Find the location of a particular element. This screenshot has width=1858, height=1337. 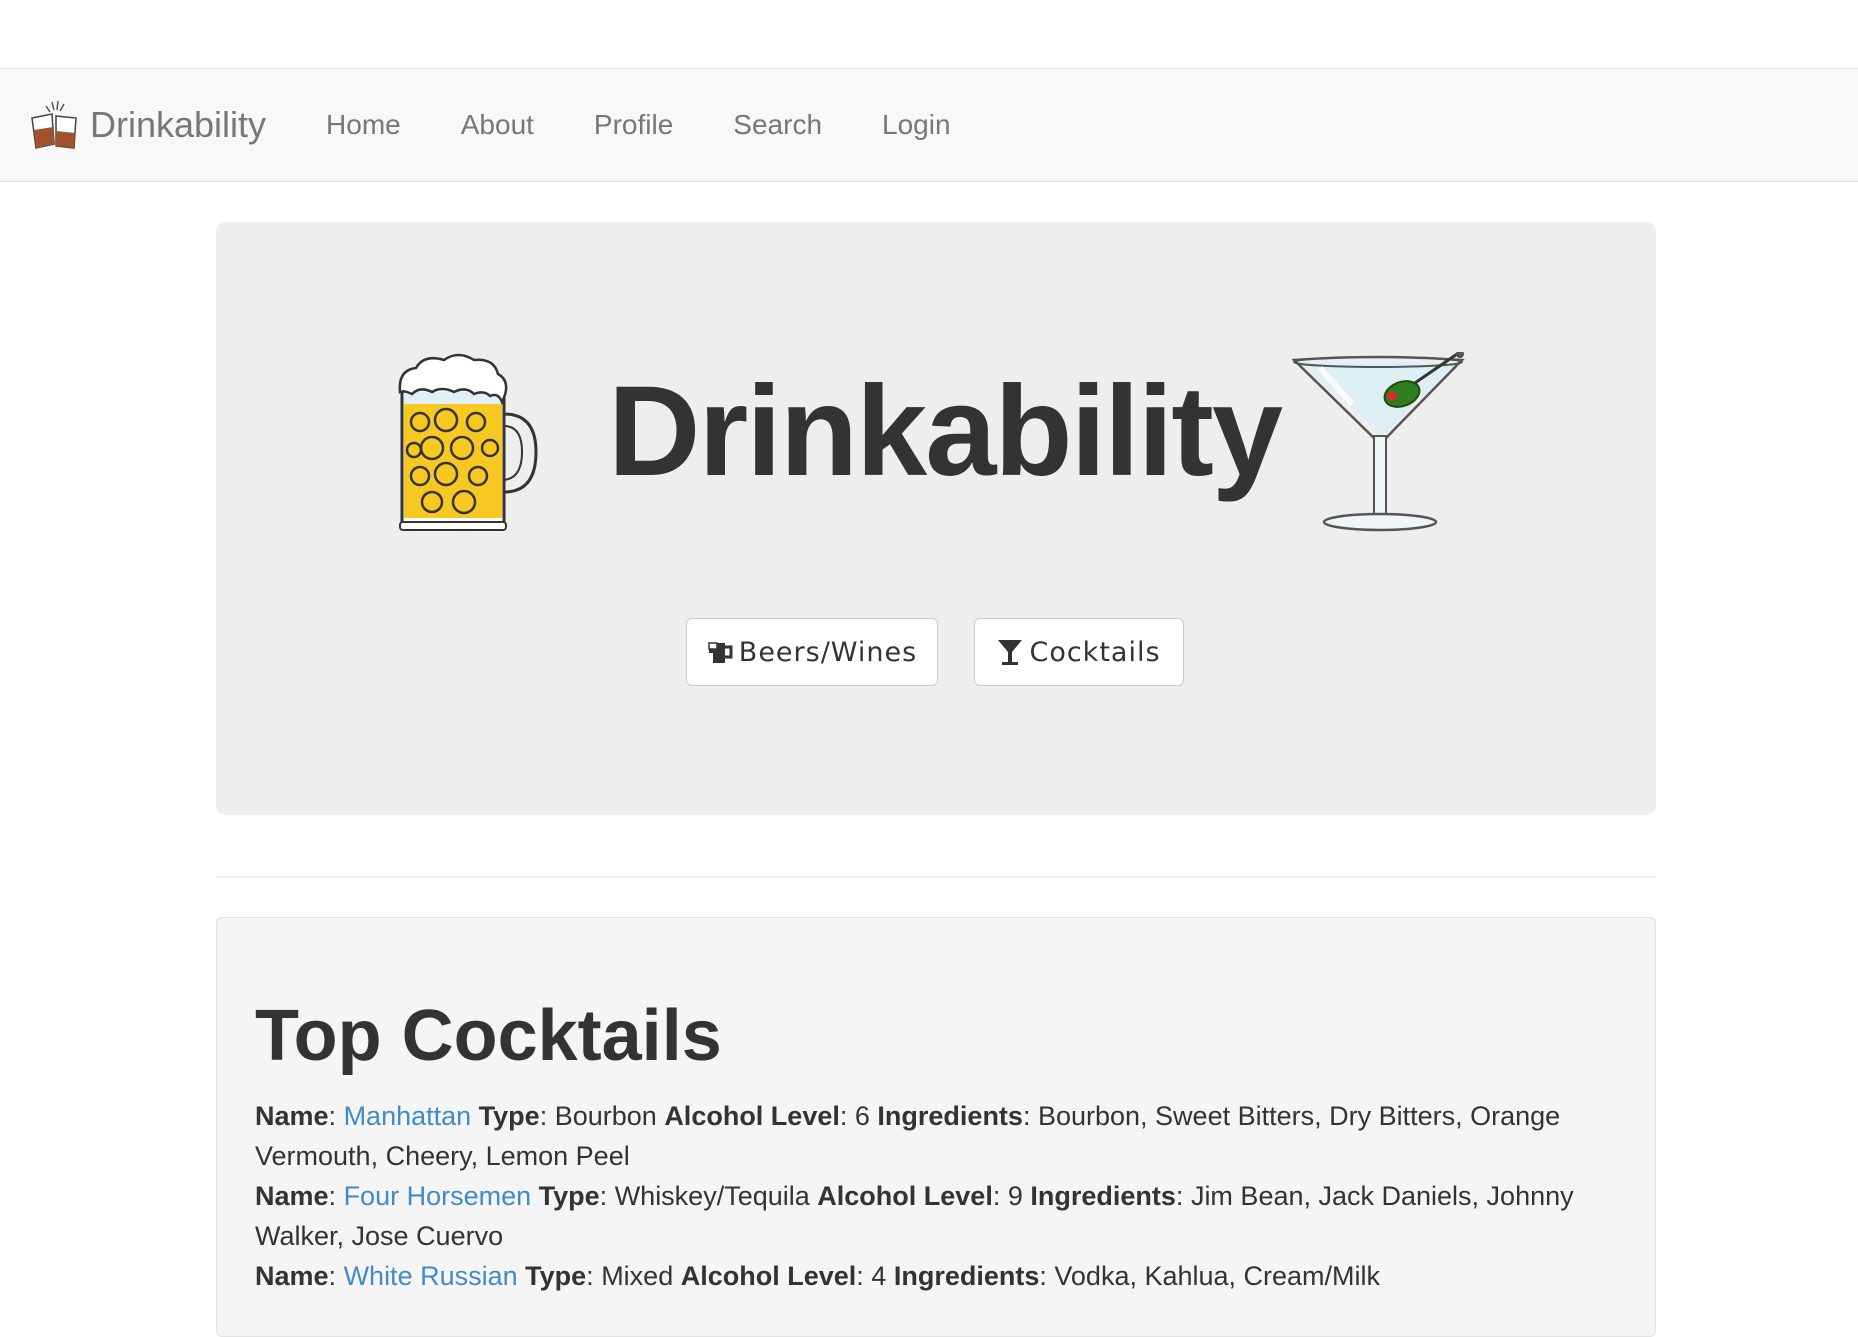

cocktail-link-white-russian: White Russian is located at coordinates (431, 1276).